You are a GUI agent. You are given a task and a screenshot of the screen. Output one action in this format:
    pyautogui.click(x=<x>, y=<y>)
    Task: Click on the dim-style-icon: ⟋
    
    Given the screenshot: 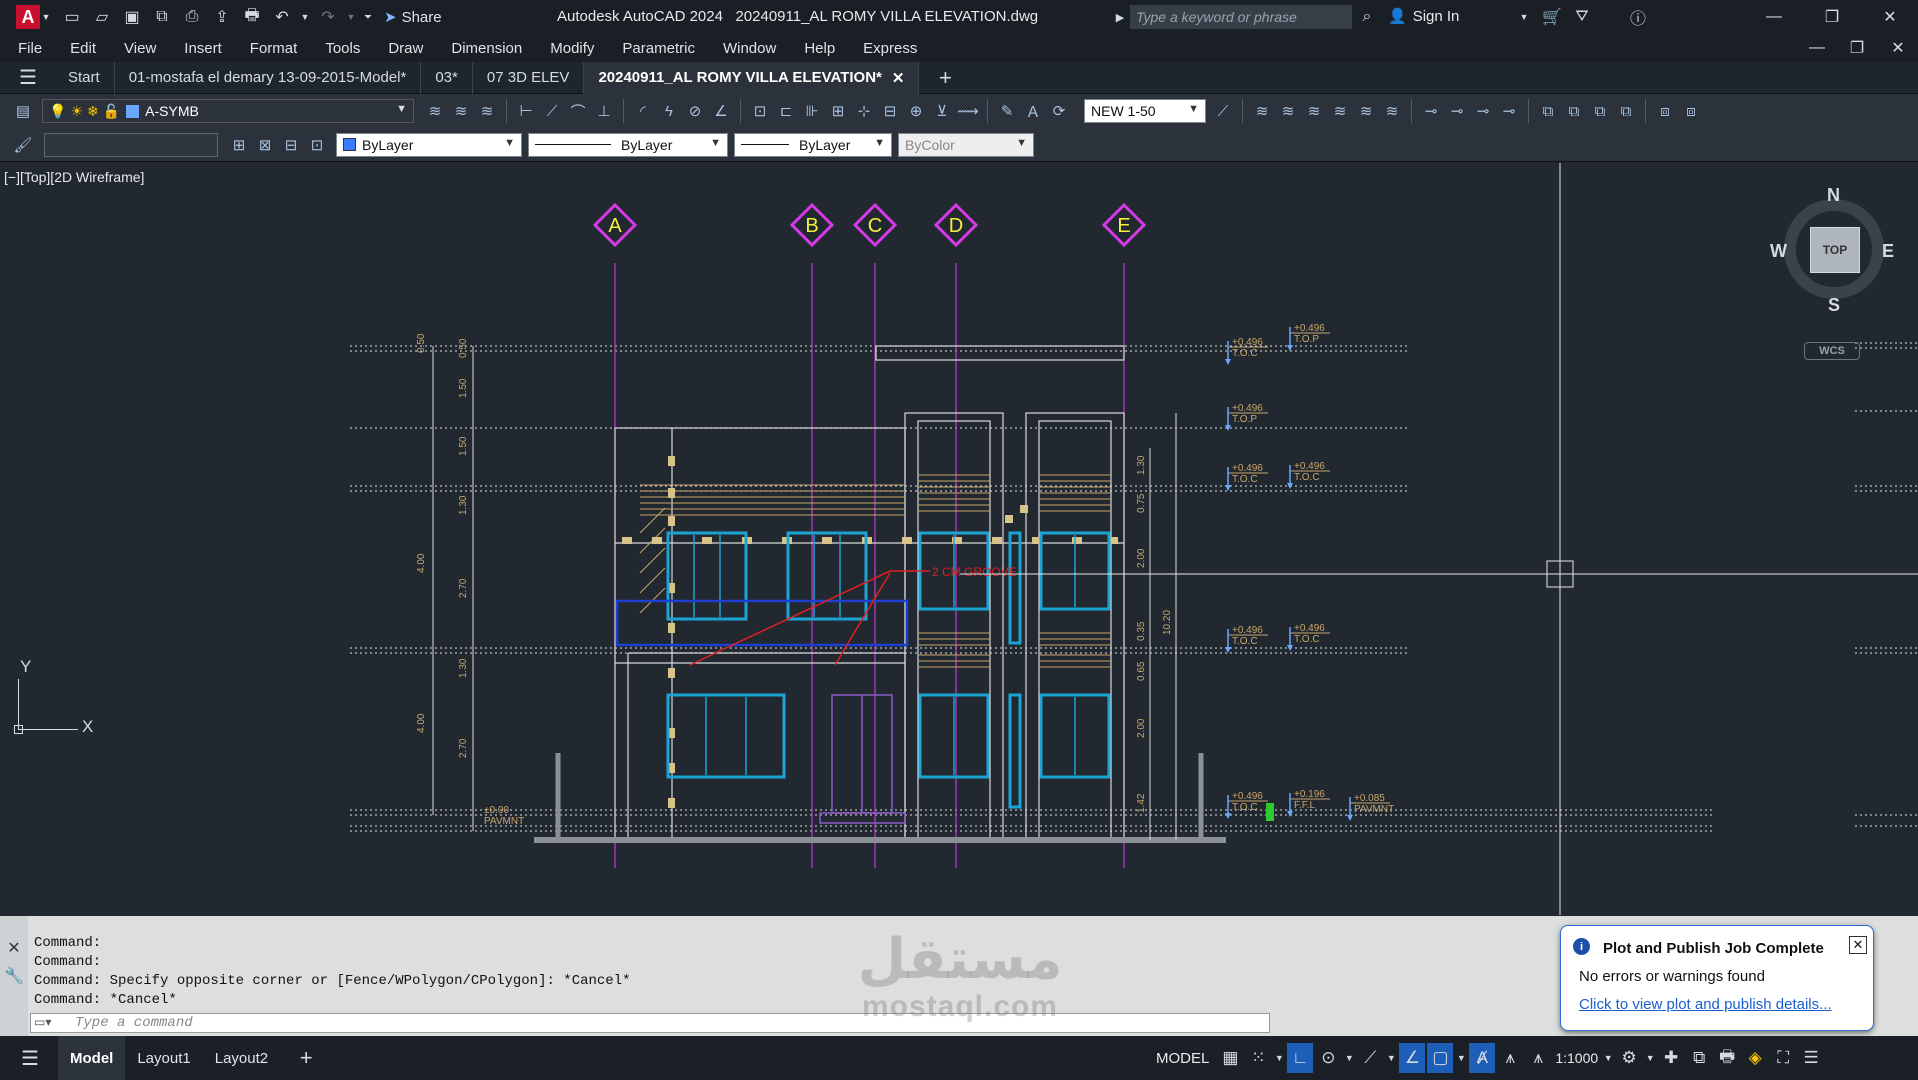 What is the action you would take?
    pyautogui.click(x=1223, y=111)
    